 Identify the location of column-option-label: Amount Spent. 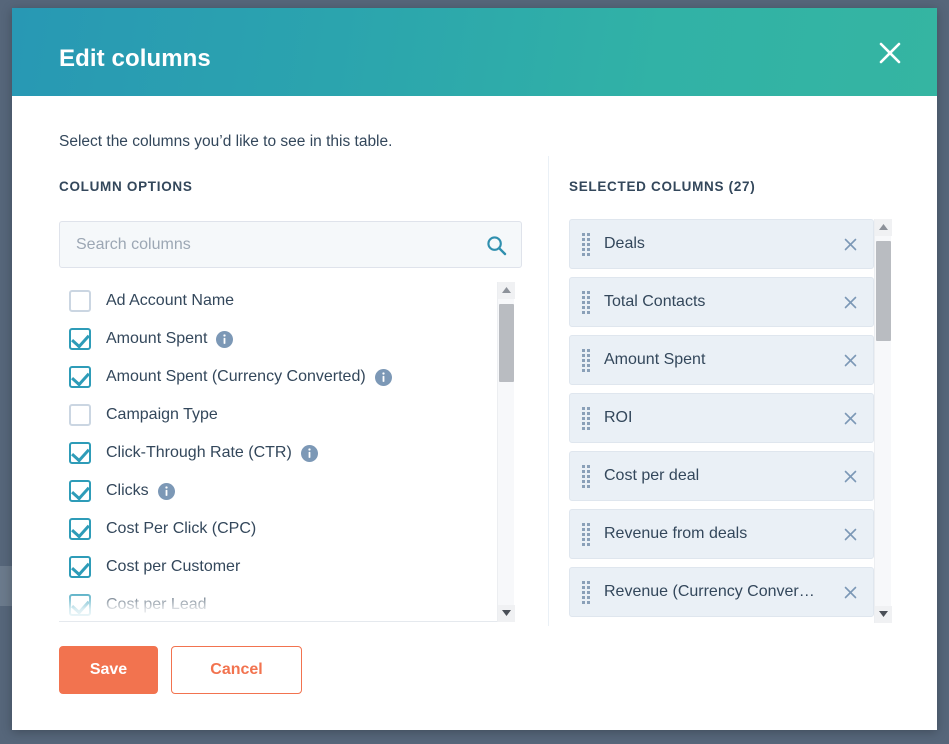
(157, 338).